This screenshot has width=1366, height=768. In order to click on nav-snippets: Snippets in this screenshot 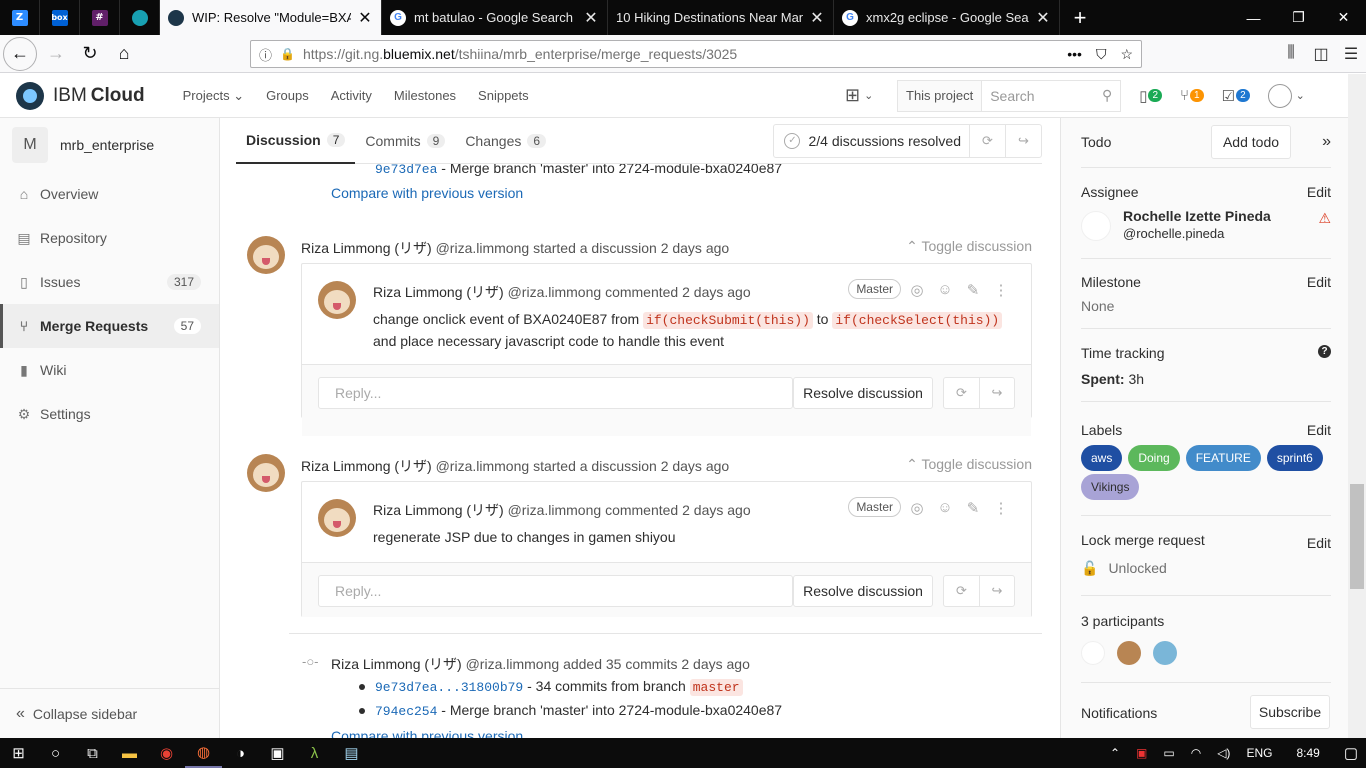, I will do `click(503, 96)`.